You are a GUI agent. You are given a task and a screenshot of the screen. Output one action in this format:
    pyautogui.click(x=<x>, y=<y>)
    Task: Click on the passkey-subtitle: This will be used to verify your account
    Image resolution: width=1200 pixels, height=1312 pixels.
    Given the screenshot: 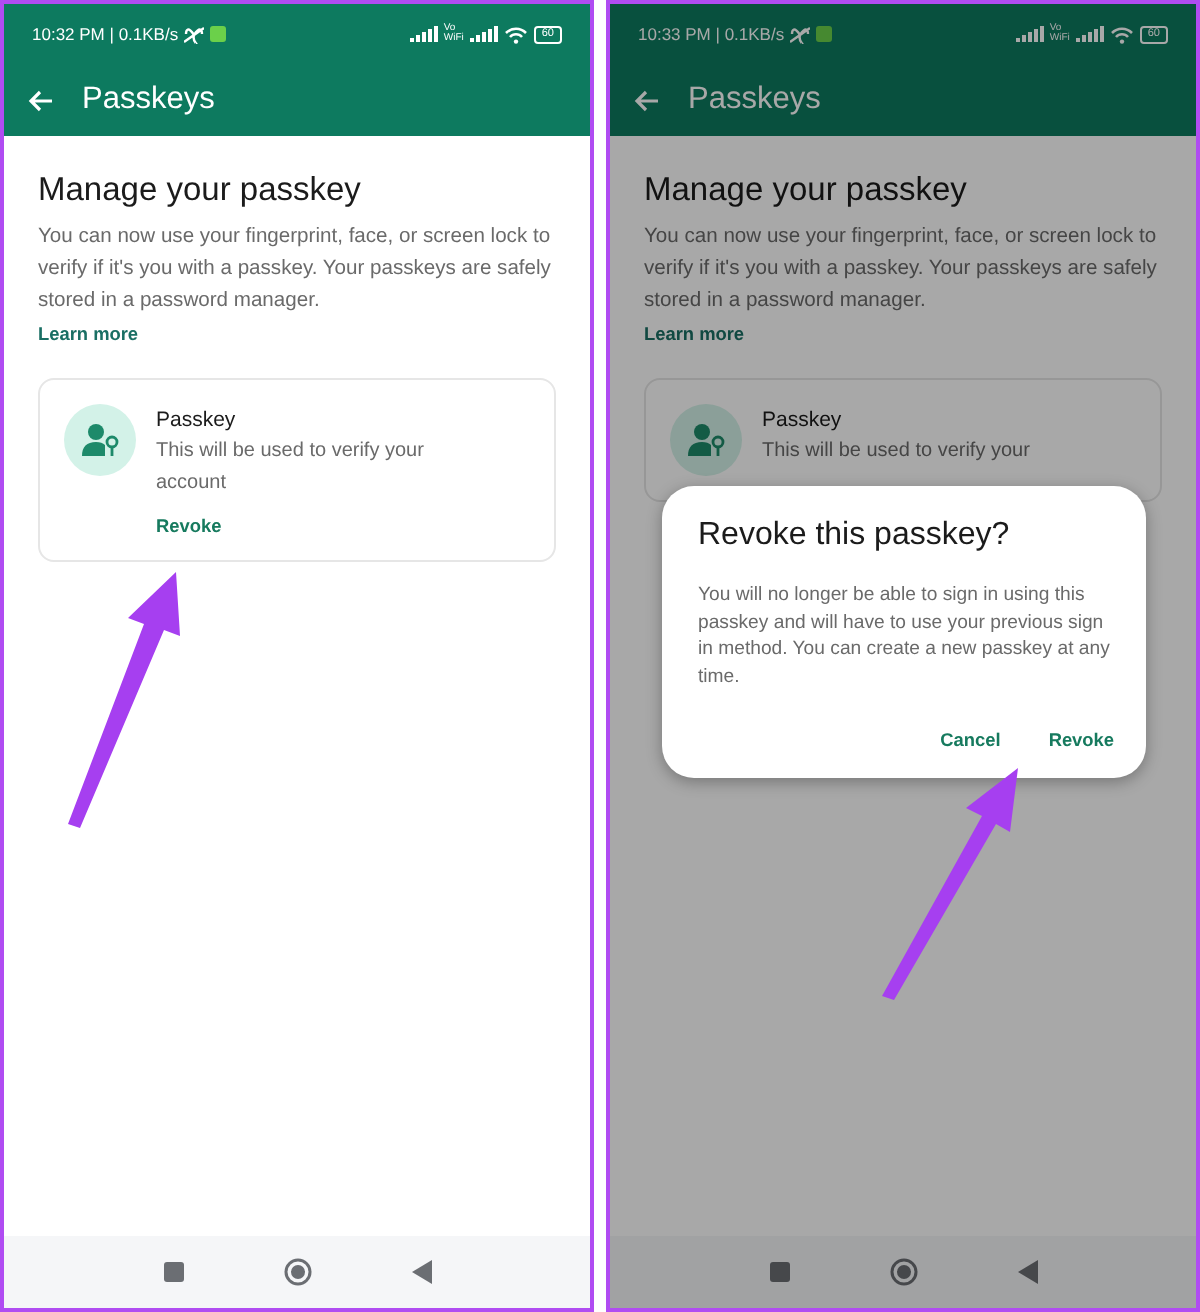 What is the action you would take?
    pyautogui.click(x=291, y=468)
    